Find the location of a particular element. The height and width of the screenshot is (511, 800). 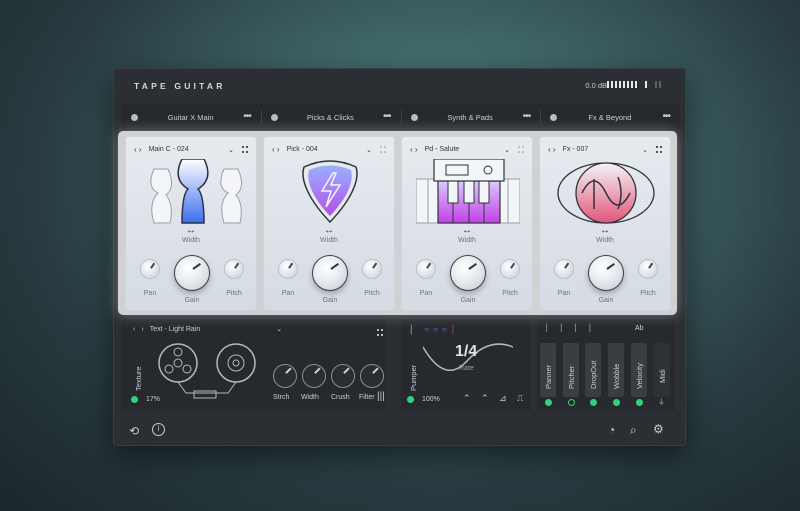

texture-power-dot is located at coordinates (134, 399).